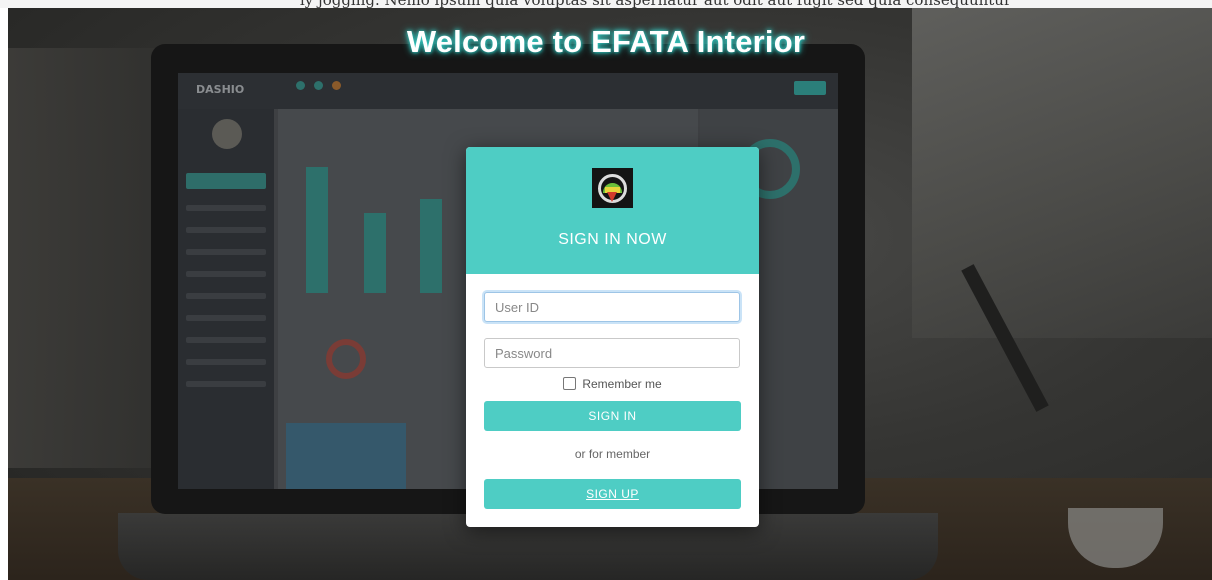 The image size is (1212, 580). What do you see at coordinates (612, 210) in the screenshot?
I see `login-modal-header: SIGN IN NOW` at bounding box center [612, 210].